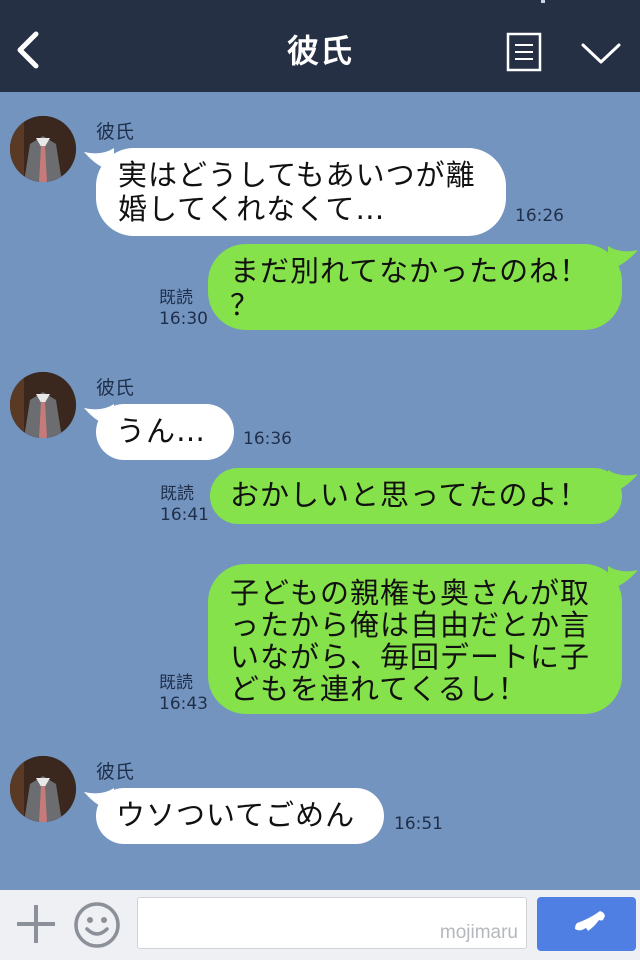 This screenshot has height=960, width=640. Describe the element at coordinates (267, 439) in the screenshot. I see `message-time: 16:36` at that location.